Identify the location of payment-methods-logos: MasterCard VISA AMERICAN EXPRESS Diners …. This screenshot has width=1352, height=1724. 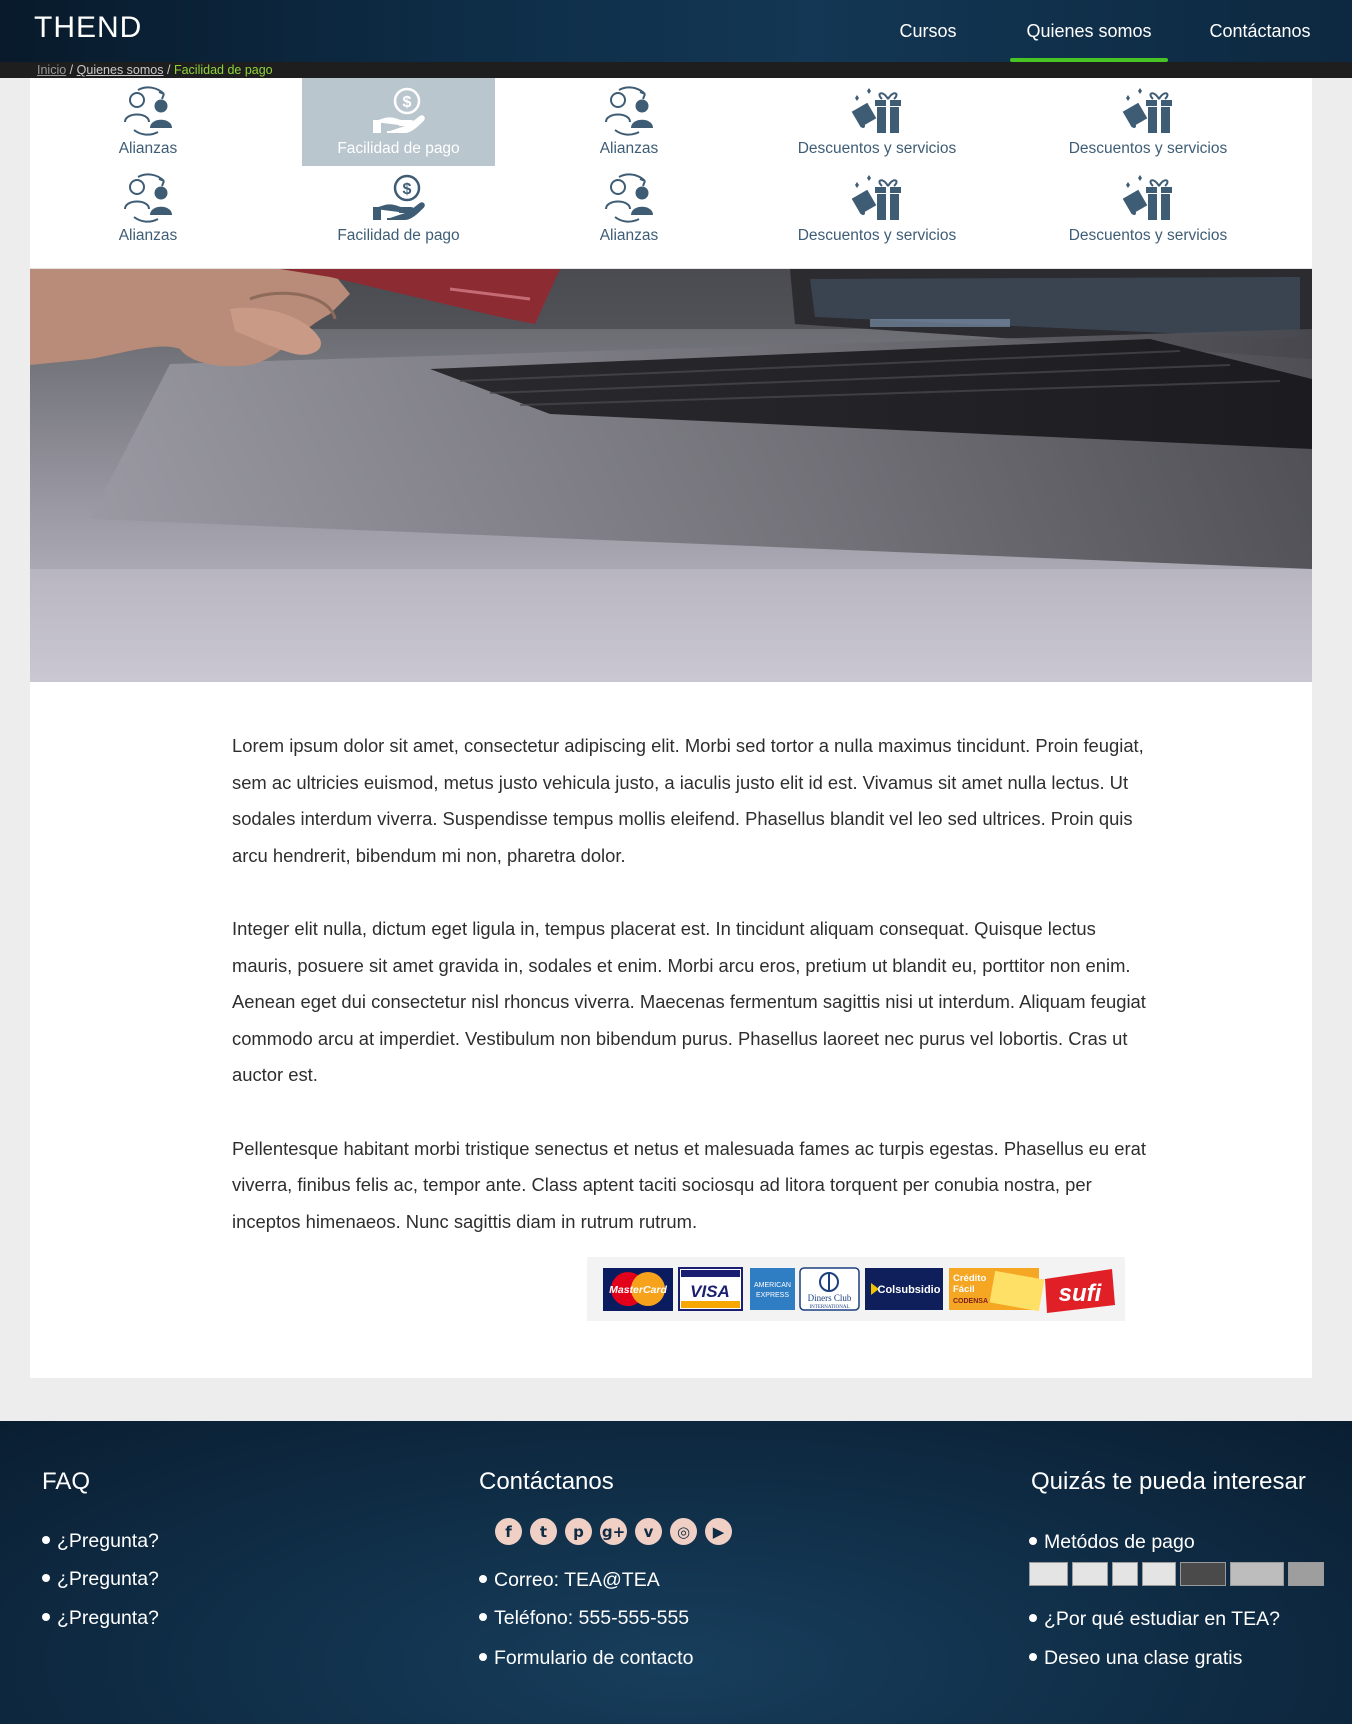
(856, 1289).